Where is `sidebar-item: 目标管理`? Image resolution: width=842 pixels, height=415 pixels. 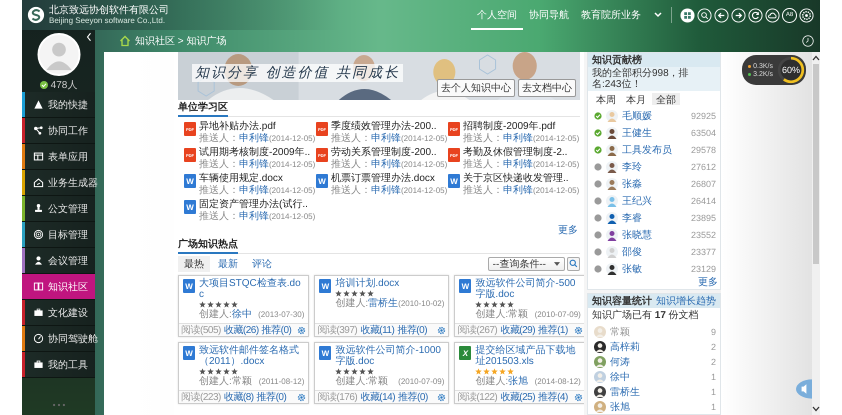
sidebar-item: 目标管理 is located at coordinates (58, 235).